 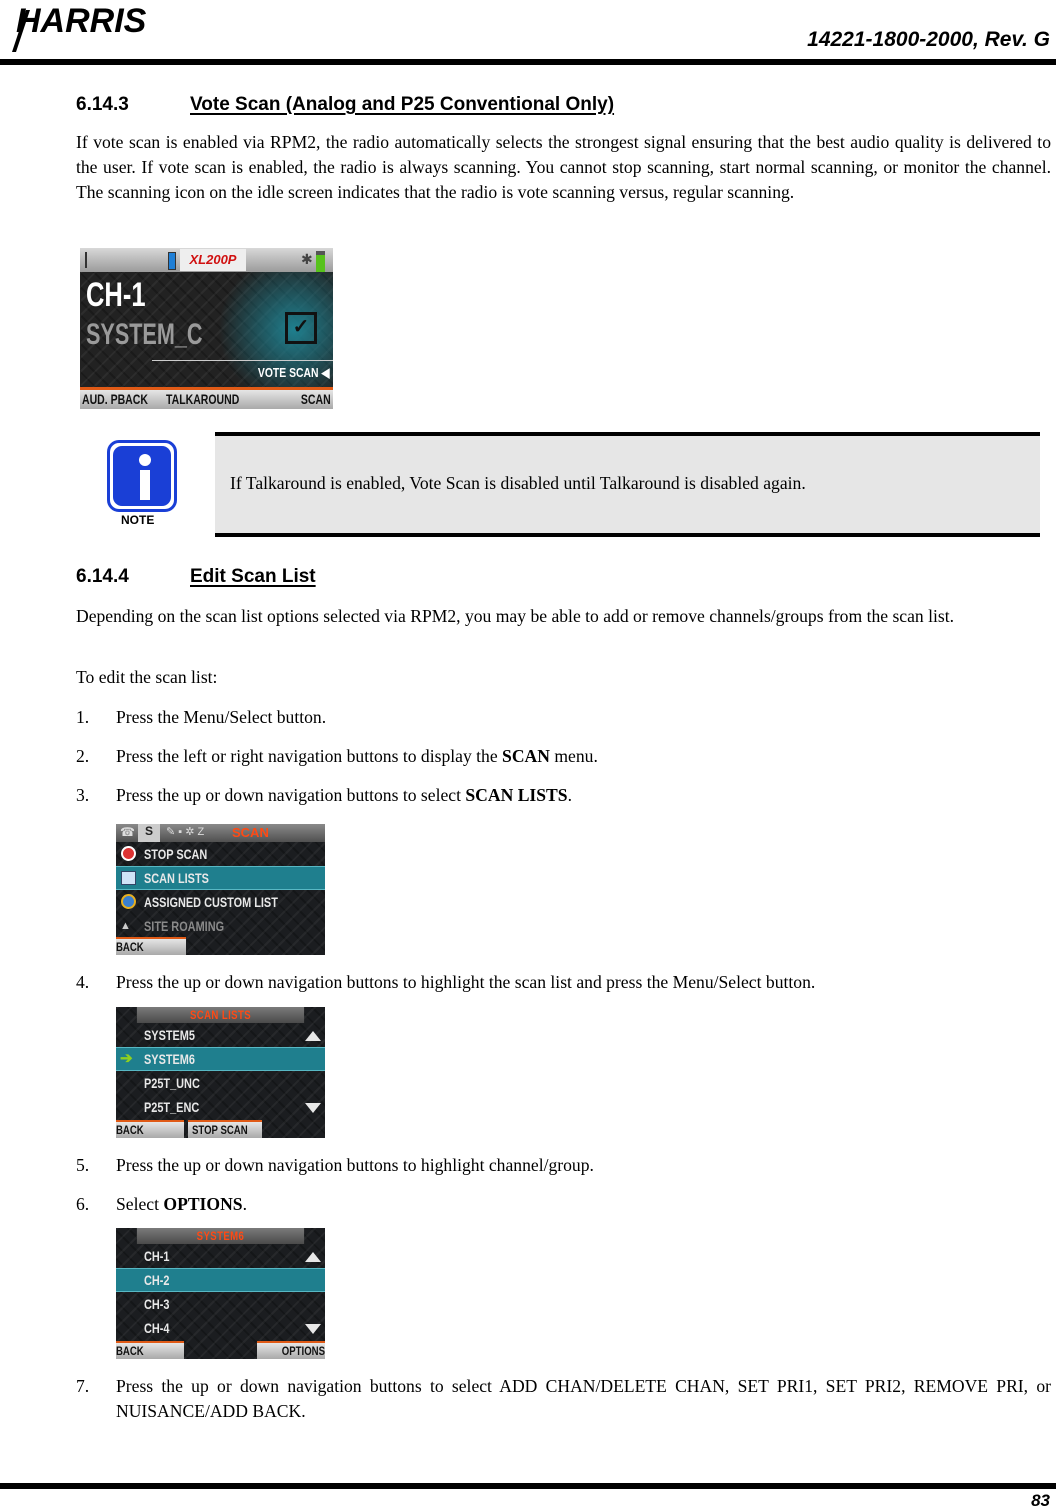 What do you see at coordinates (102, 576) in the screenshot?
I see `section-number: 6.14.4` at bounding box center [102, 576].